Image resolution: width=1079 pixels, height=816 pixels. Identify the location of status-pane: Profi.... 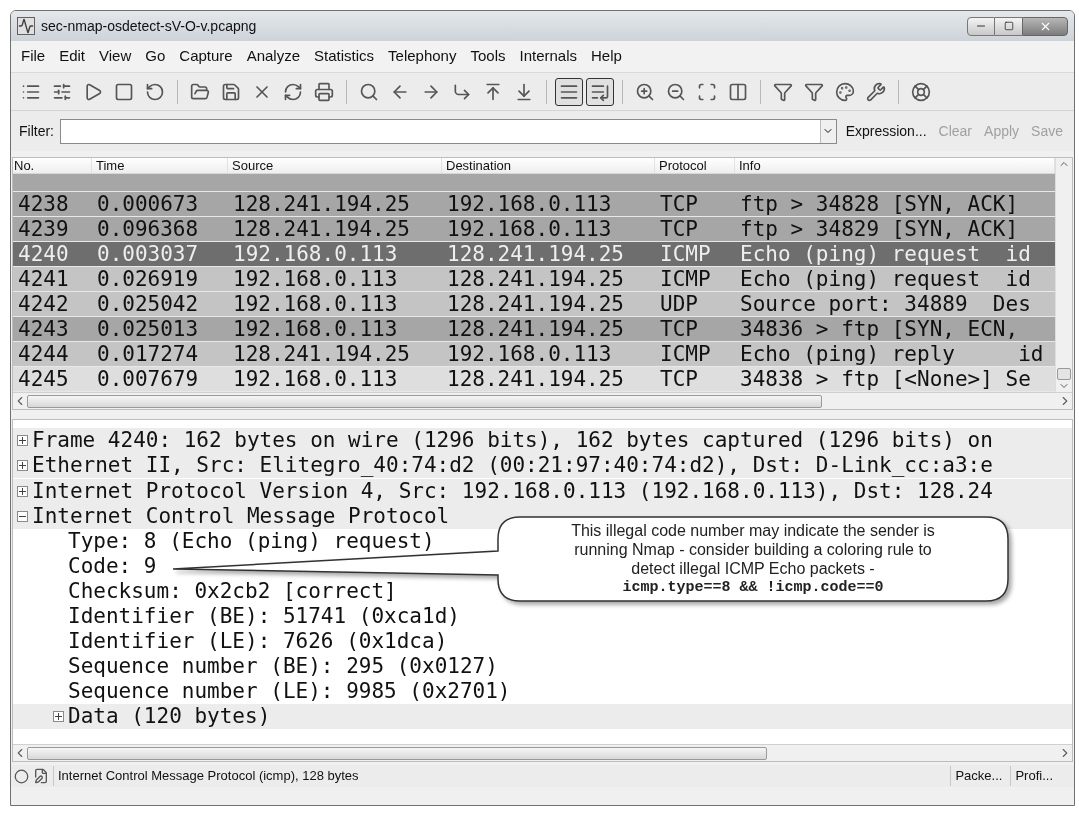
(1033, 776).